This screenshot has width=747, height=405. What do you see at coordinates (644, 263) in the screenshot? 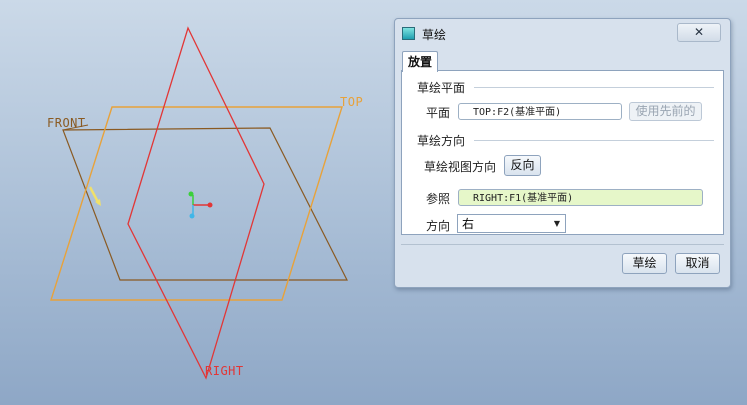
I see `sketch-button: 草绘` at bounding box center [644, 263].